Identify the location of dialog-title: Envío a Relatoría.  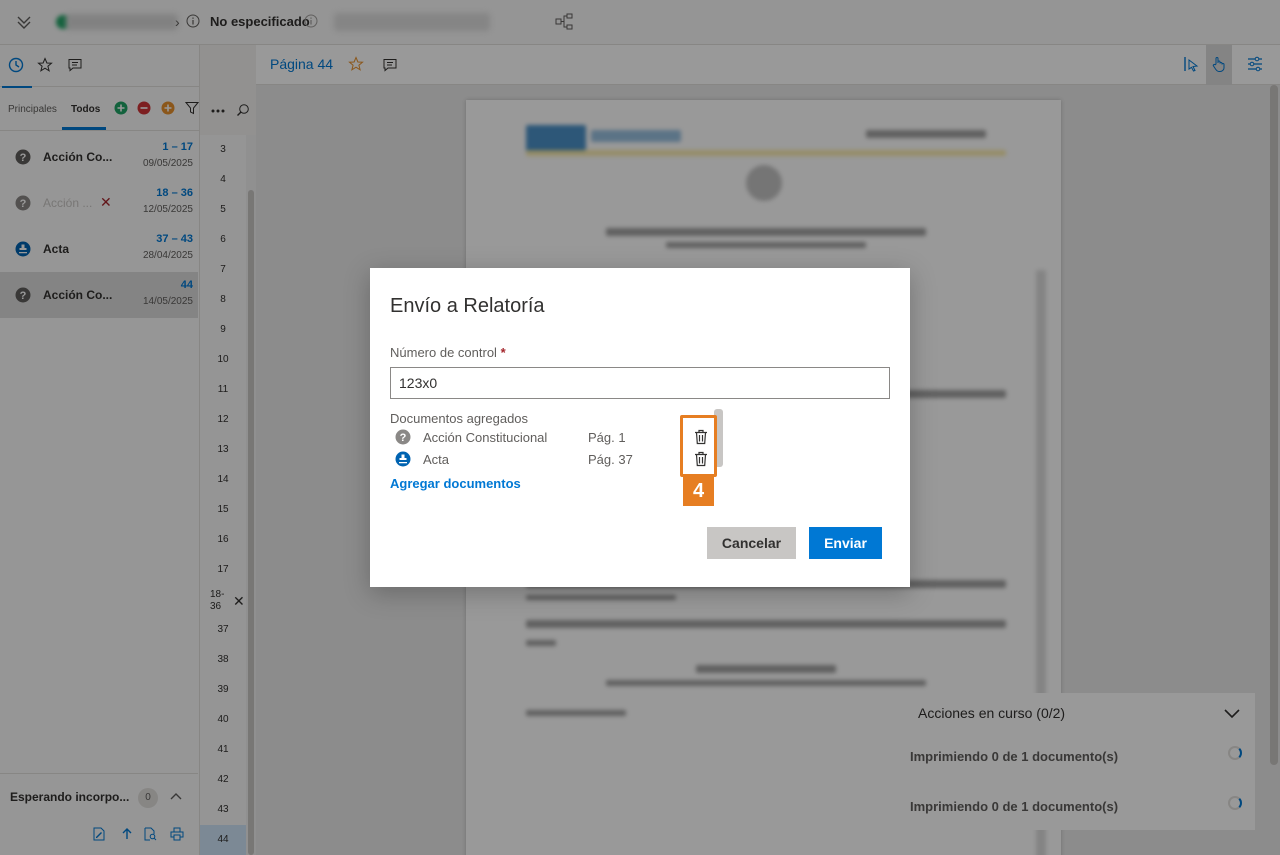
(467, 306).